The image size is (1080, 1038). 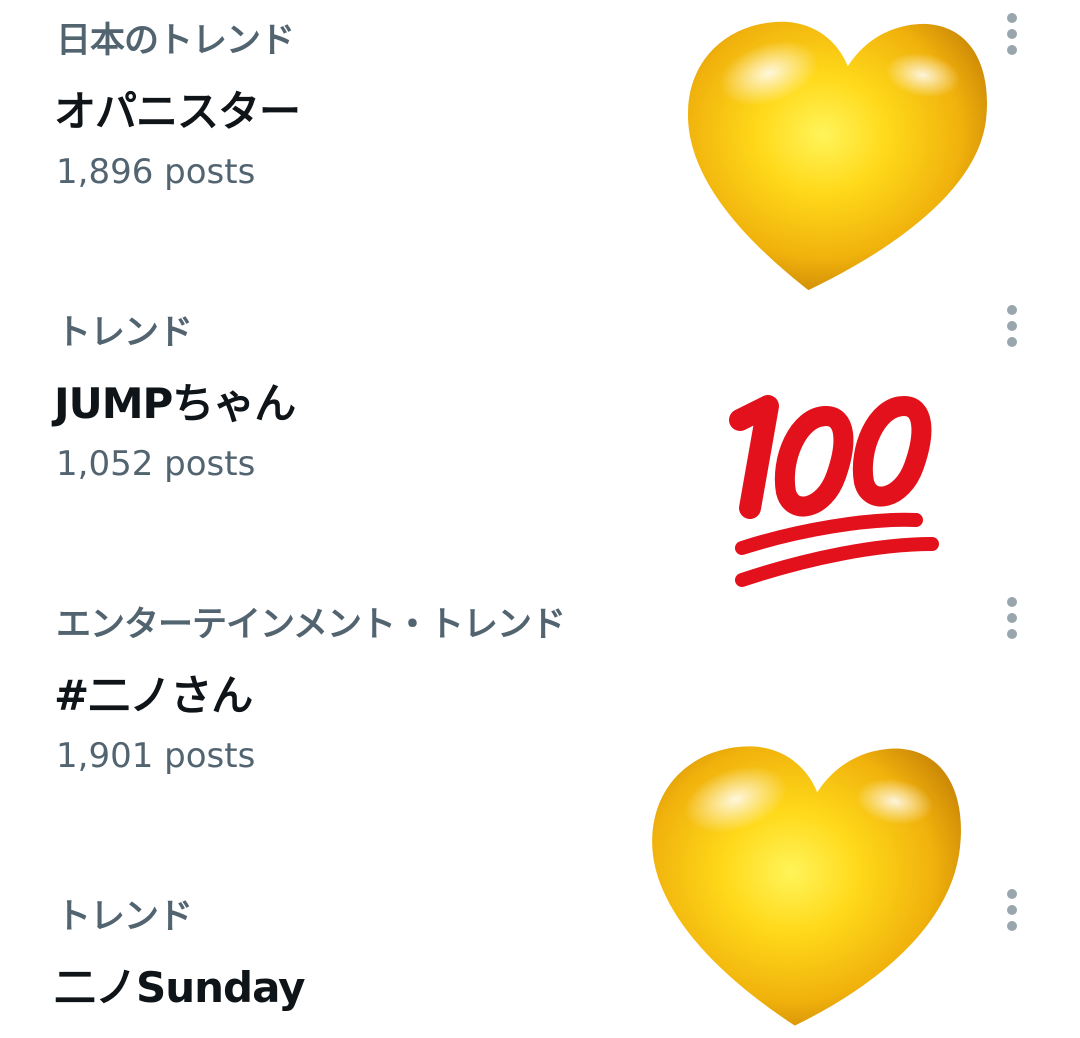 What do you see at coordinates (175, 41) in the screenshot?
I see `trend-context: 日本のトレンド` at bounding box center [175, 41].